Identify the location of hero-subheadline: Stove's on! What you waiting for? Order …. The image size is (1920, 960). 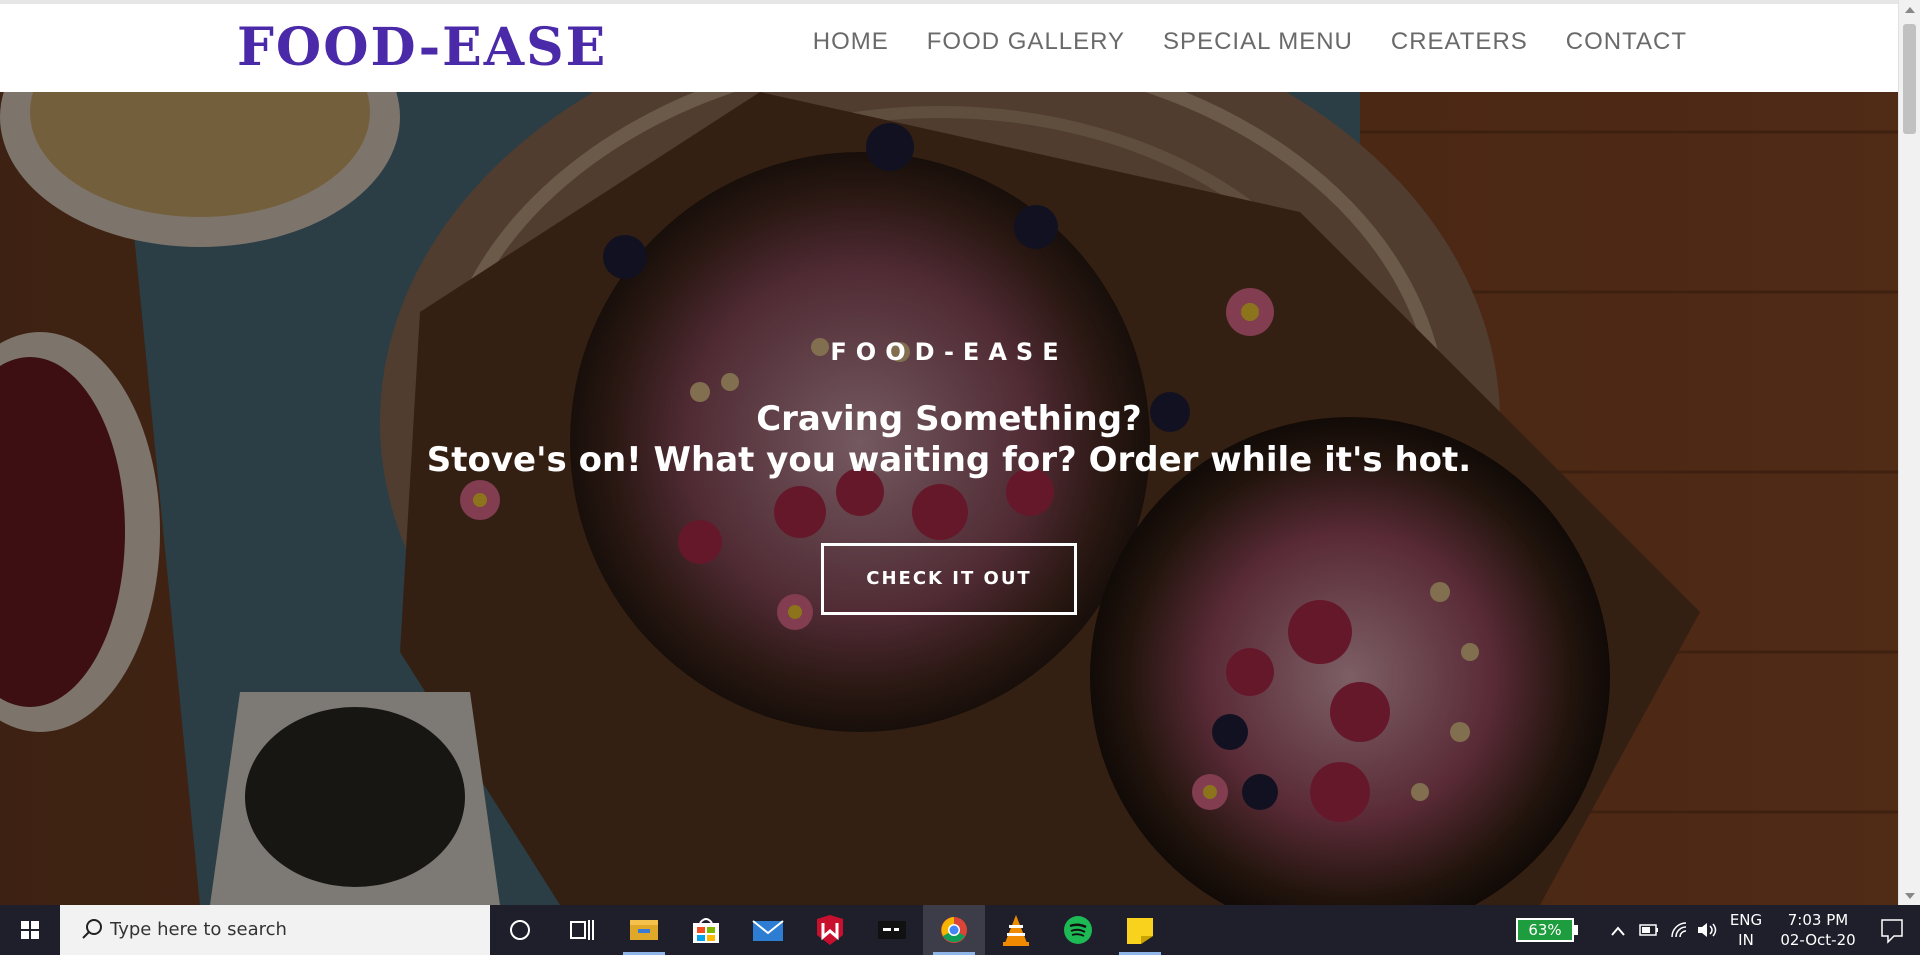
(949, 460).